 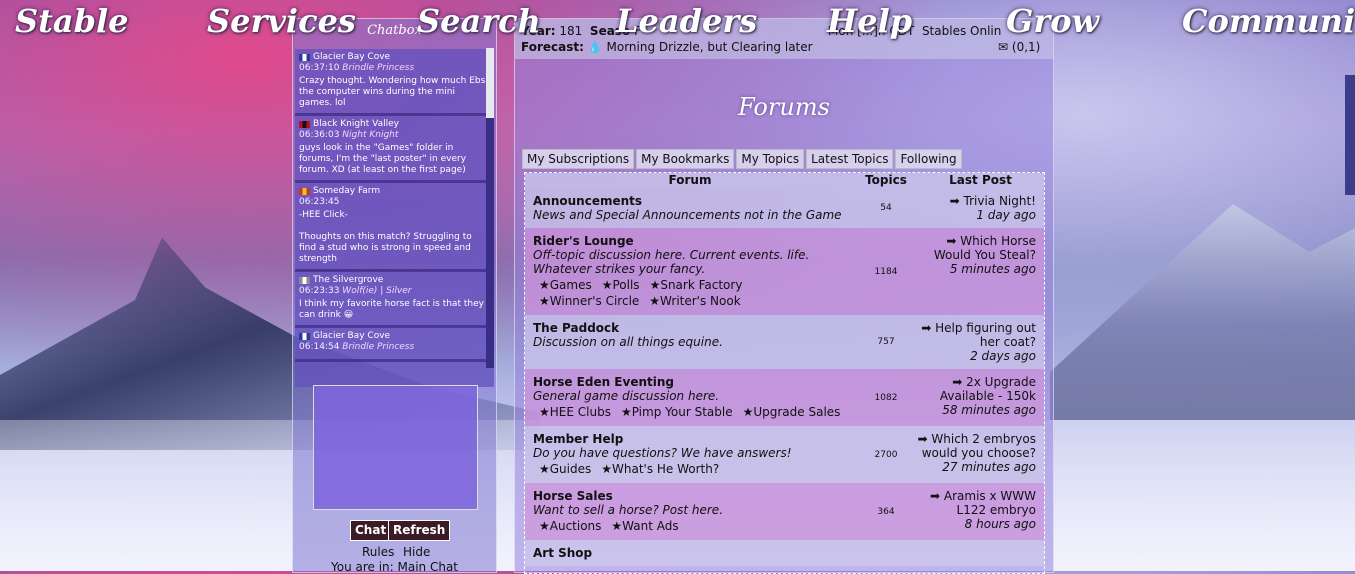 What do you see at coordinates (348, 280) in the screenshot?
I see `chat-stable-name: The Silvergrove` at bounding box center [348, 280].